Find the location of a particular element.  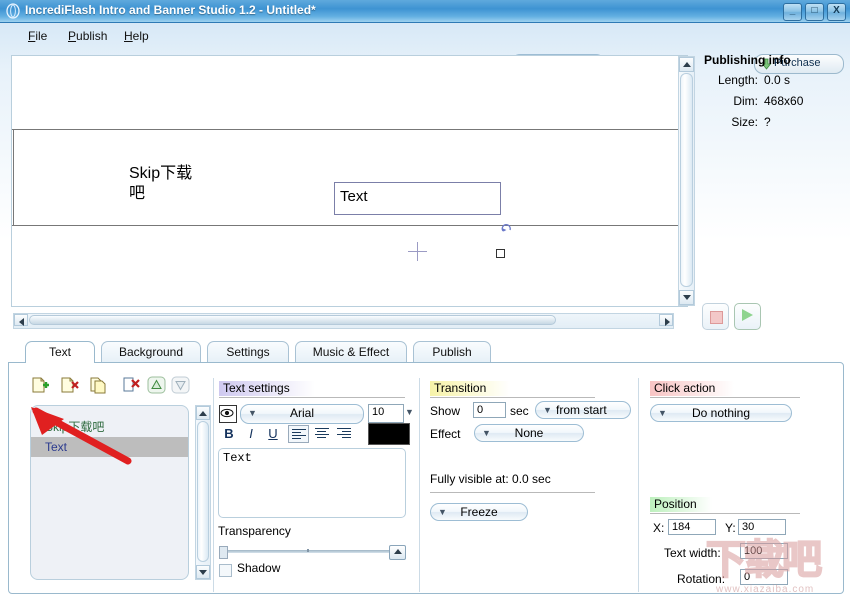

stop-button is located at coordinates (715, 316).